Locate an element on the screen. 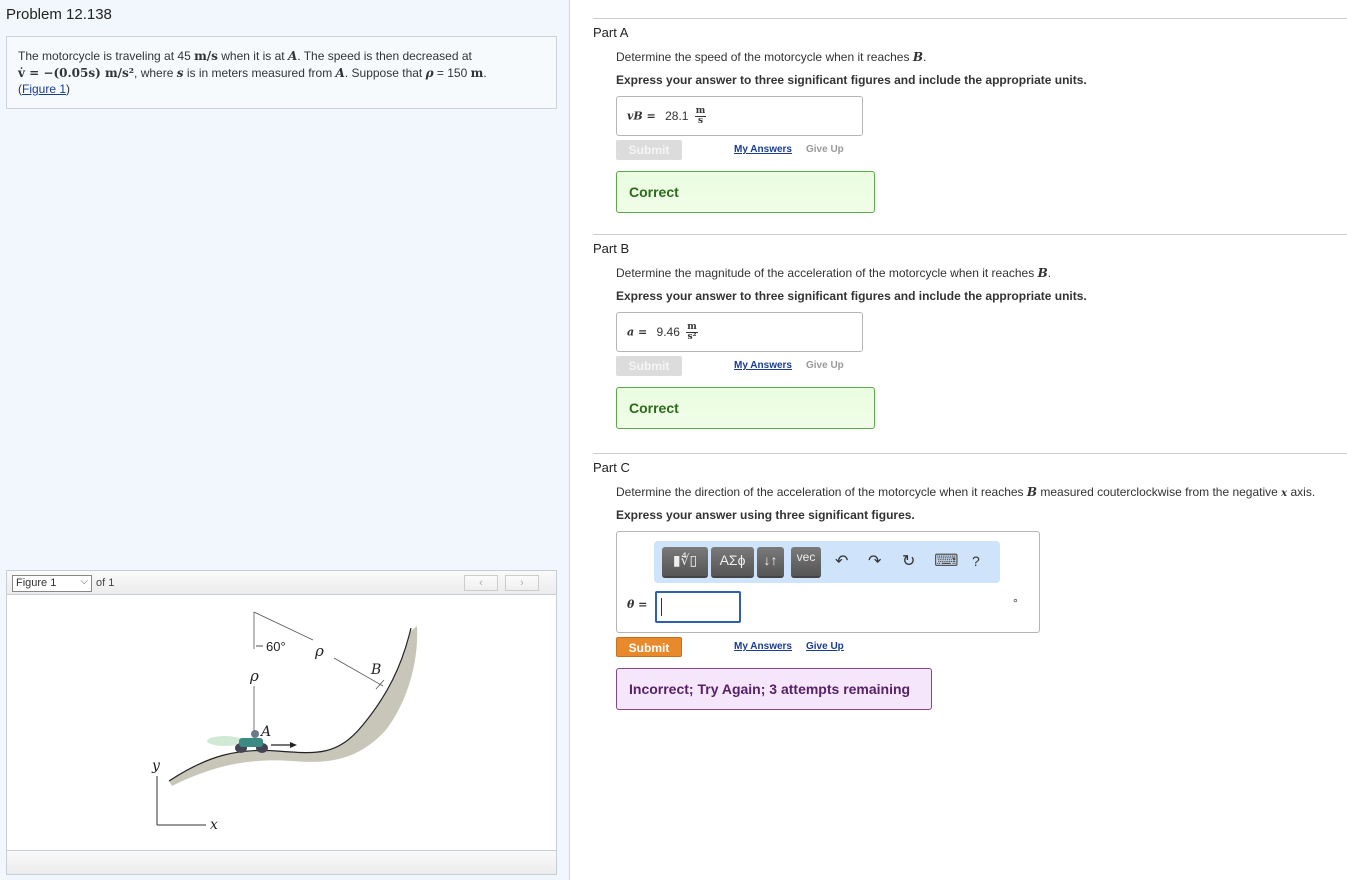 Image resolution: width=1347 pixels, height=880 pixels. figure-viewer: Figure 1 ⌵ of 1 ‹ › 60° ρ ρ B A y x is located at coordinates (281, 722).